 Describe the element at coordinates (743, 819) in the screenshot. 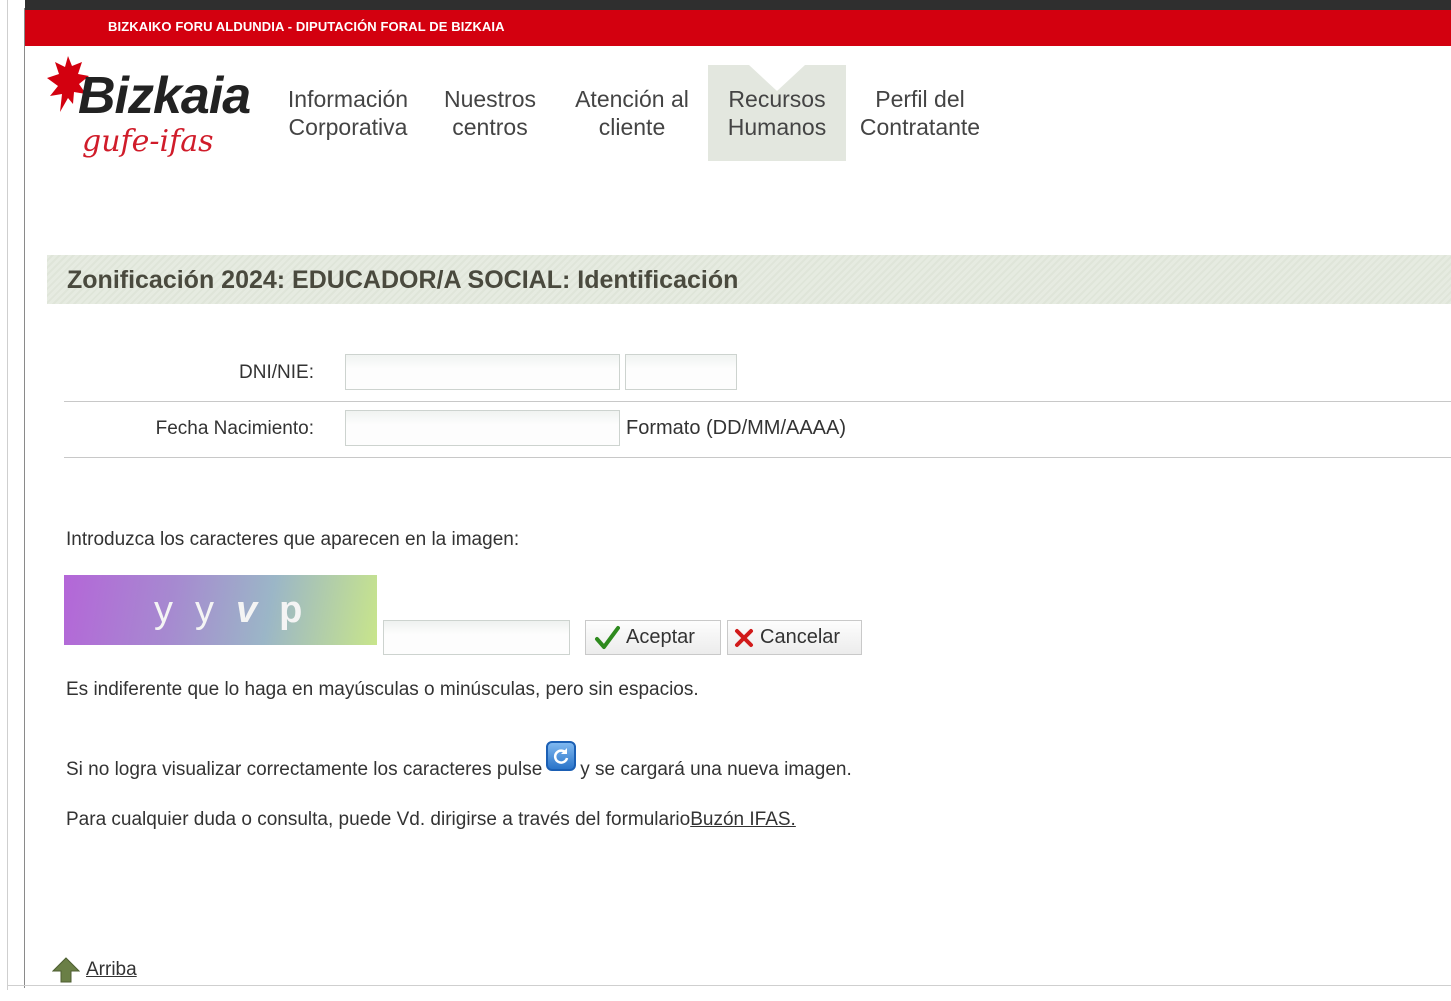

I see `buzon-ifas-link: Buzón IFAS.` at that location.